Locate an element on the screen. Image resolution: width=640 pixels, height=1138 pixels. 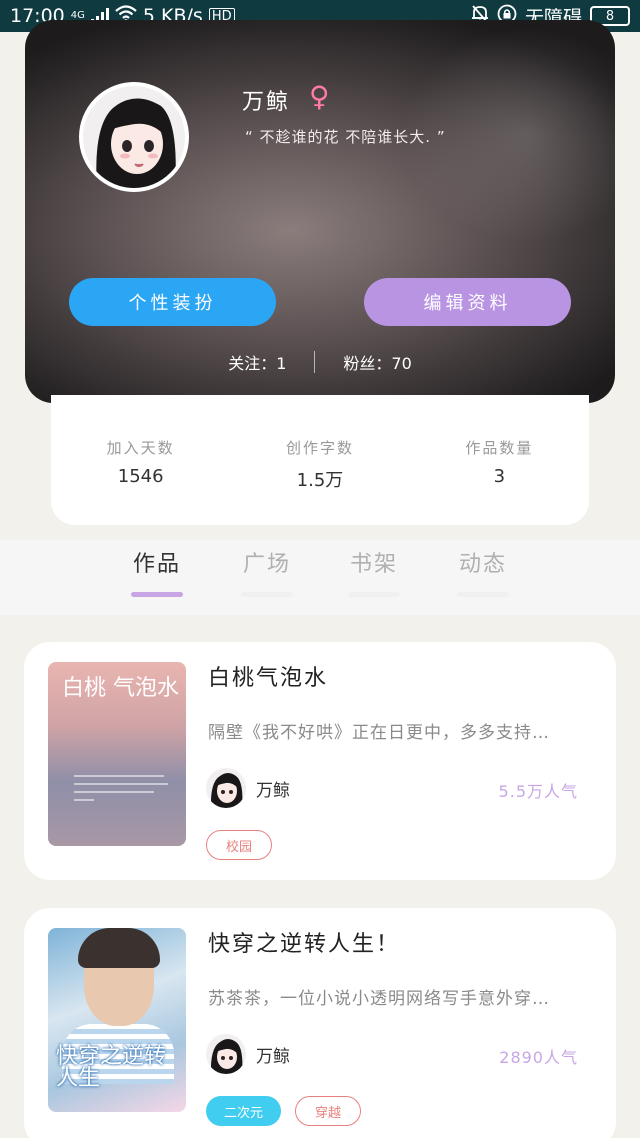
edit-profile-button: 编辑资料 is located at coordinates (467, 302).